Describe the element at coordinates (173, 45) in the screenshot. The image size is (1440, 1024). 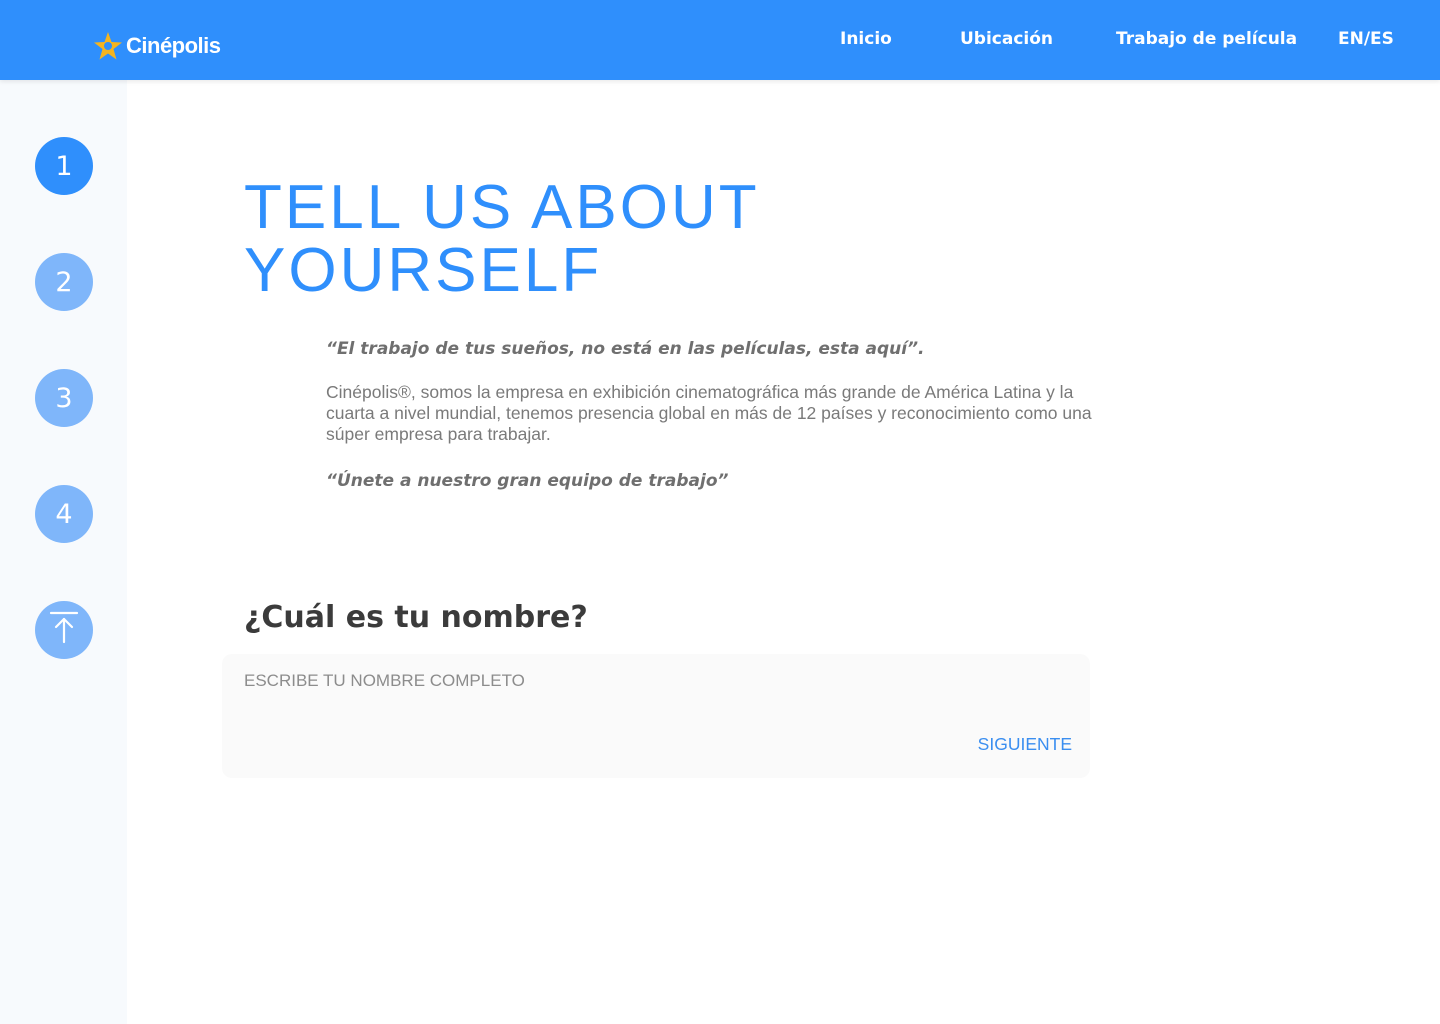
I see `brand-name: Cinépolis` at that location.